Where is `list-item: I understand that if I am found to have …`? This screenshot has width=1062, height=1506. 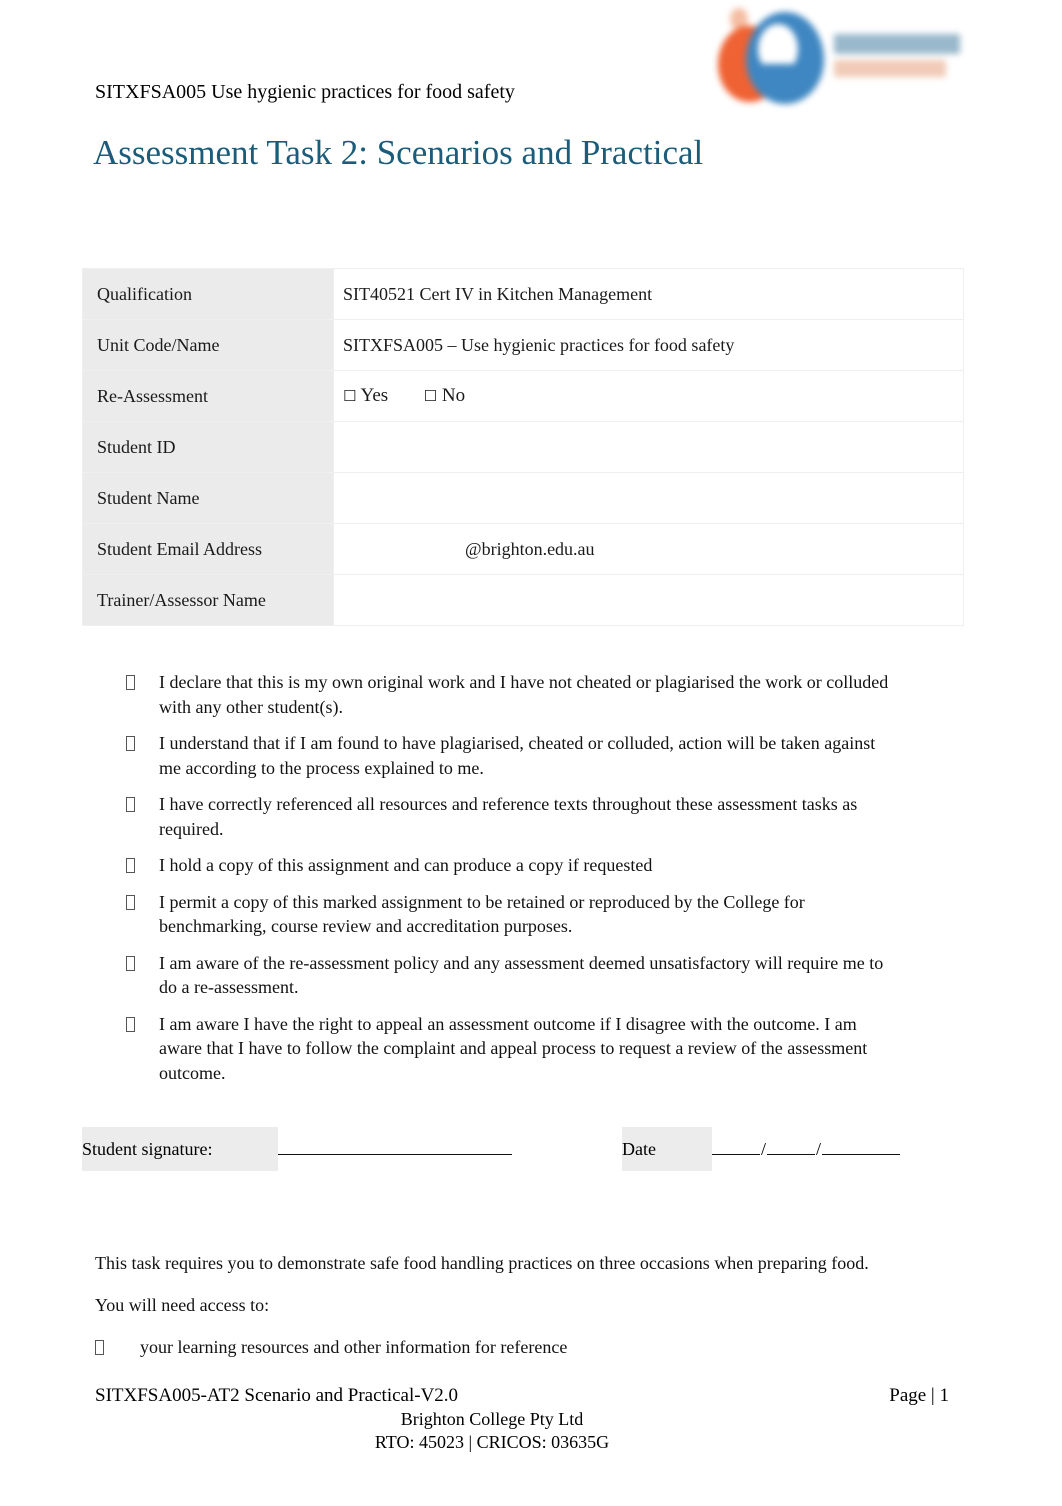 list-item: I understand that if I am found to have … is located at coordinates (511, 755).